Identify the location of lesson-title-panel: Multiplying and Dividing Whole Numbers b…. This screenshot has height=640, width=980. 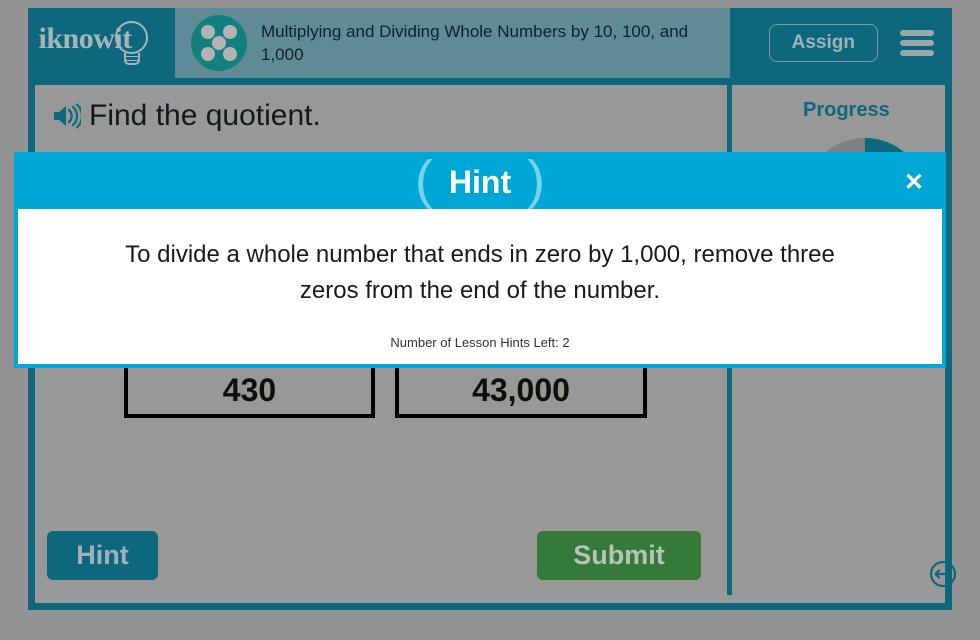
(452, 43).